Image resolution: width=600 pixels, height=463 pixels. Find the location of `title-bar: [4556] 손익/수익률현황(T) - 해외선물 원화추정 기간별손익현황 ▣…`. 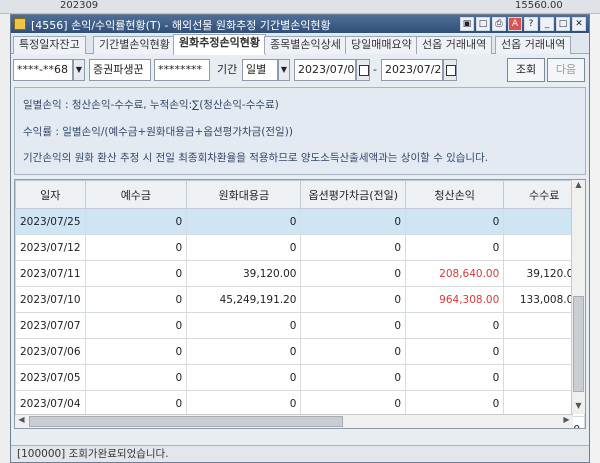

title-bar: [4556] 손익/수익률현황(T) - 해외선물 원화추정 기간별손익현황 ▣… is located at coordinates (300, 24).